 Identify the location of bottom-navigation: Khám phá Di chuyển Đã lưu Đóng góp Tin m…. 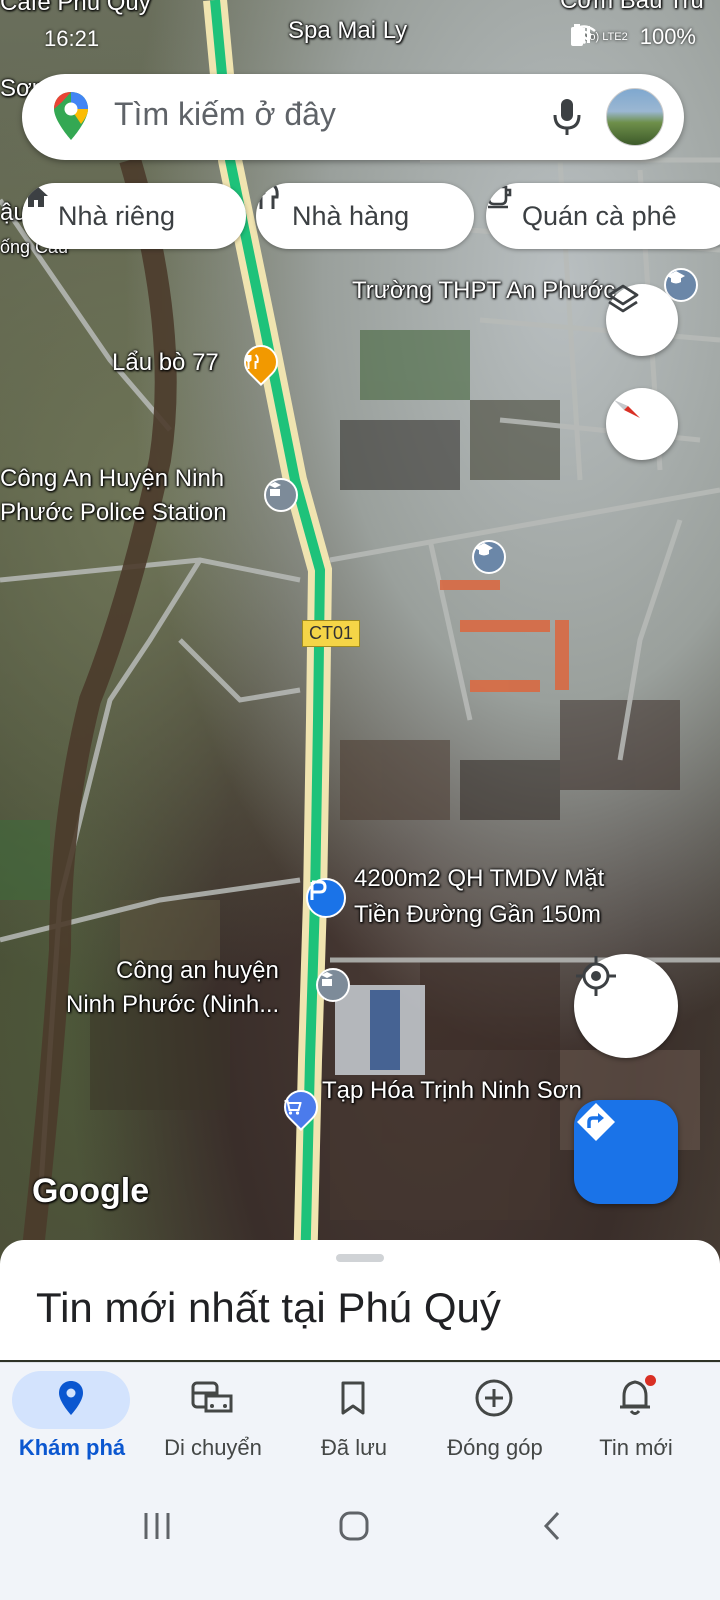
(360, 1427).